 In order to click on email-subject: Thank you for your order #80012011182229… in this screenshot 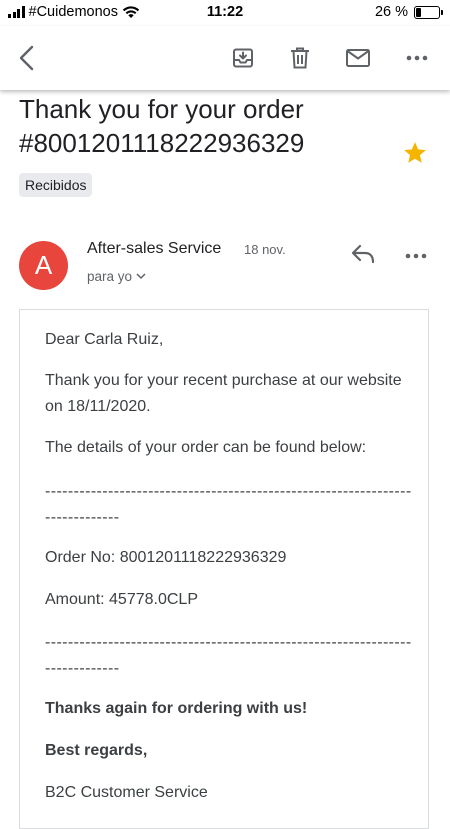, I will do `click(162, 126)`.